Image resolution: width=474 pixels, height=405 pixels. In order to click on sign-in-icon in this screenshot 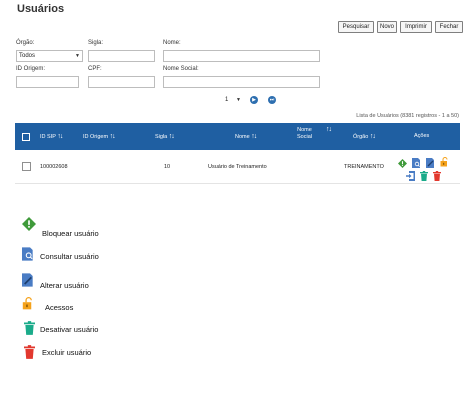, I will do `click(410, 177)`.